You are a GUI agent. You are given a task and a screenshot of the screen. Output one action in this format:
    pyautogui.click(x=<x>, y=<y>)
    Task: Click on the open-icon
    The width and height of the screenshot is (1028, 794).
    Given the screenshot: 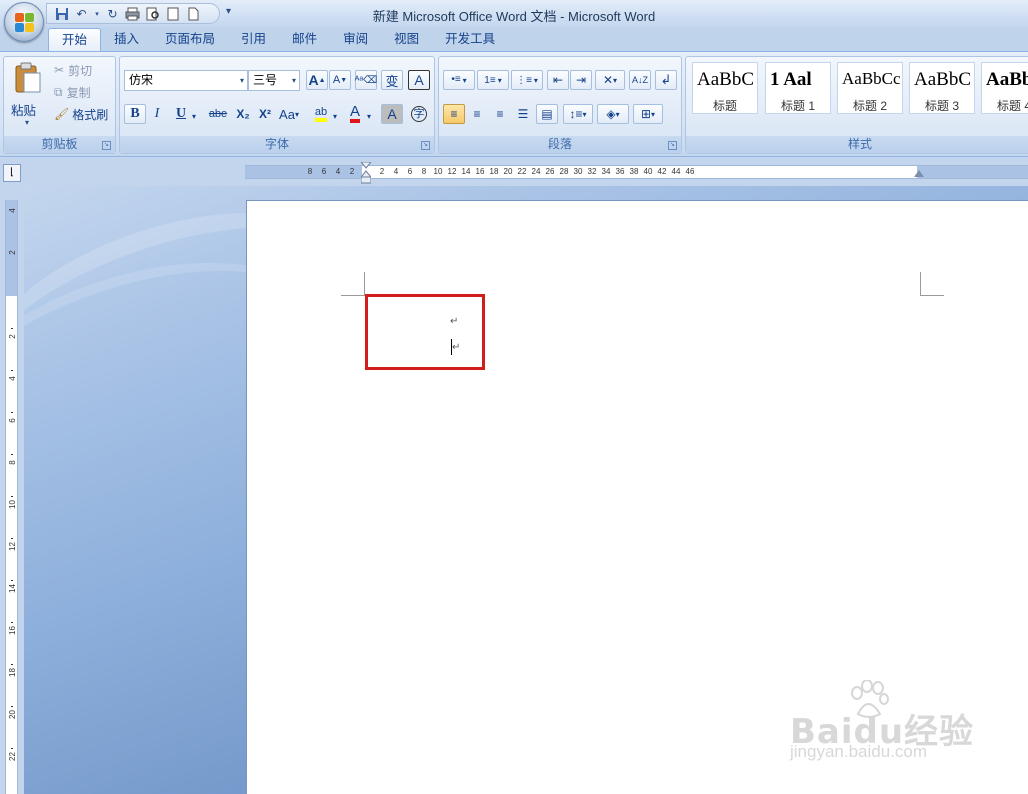 What is the action you would take?
    pyautogui.click(x=172, y=13)
    